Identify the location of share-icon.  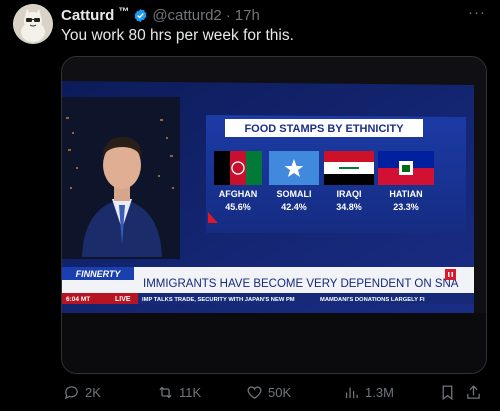
(473, 392).